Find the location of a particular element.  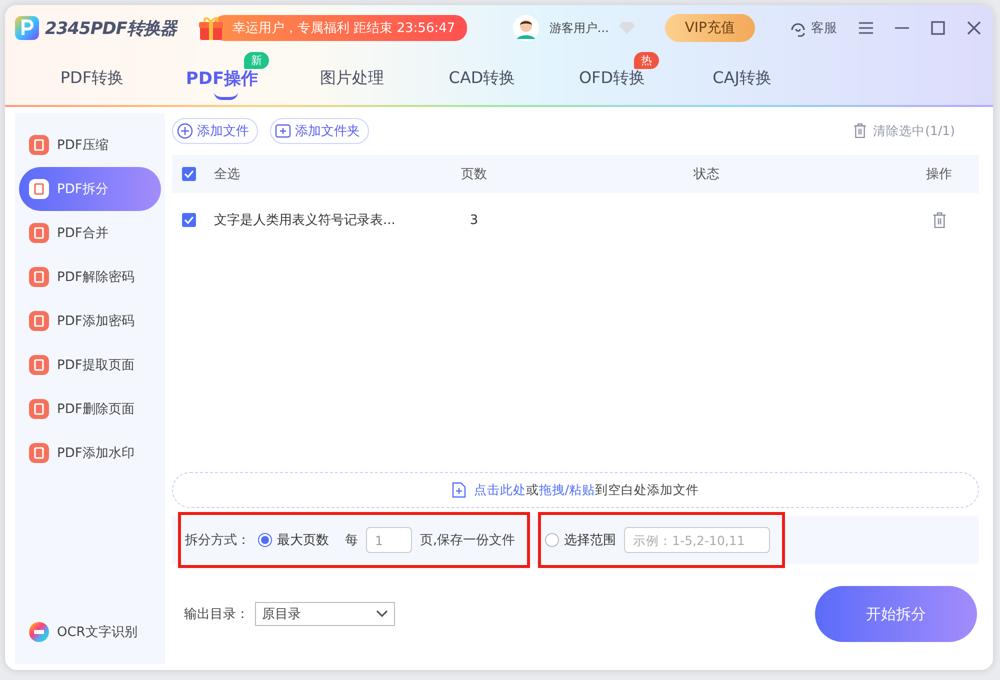

drop-zone: 点击此处或拖拽/粘贴到空白处添加文件 is located at coordinates (575, 490).